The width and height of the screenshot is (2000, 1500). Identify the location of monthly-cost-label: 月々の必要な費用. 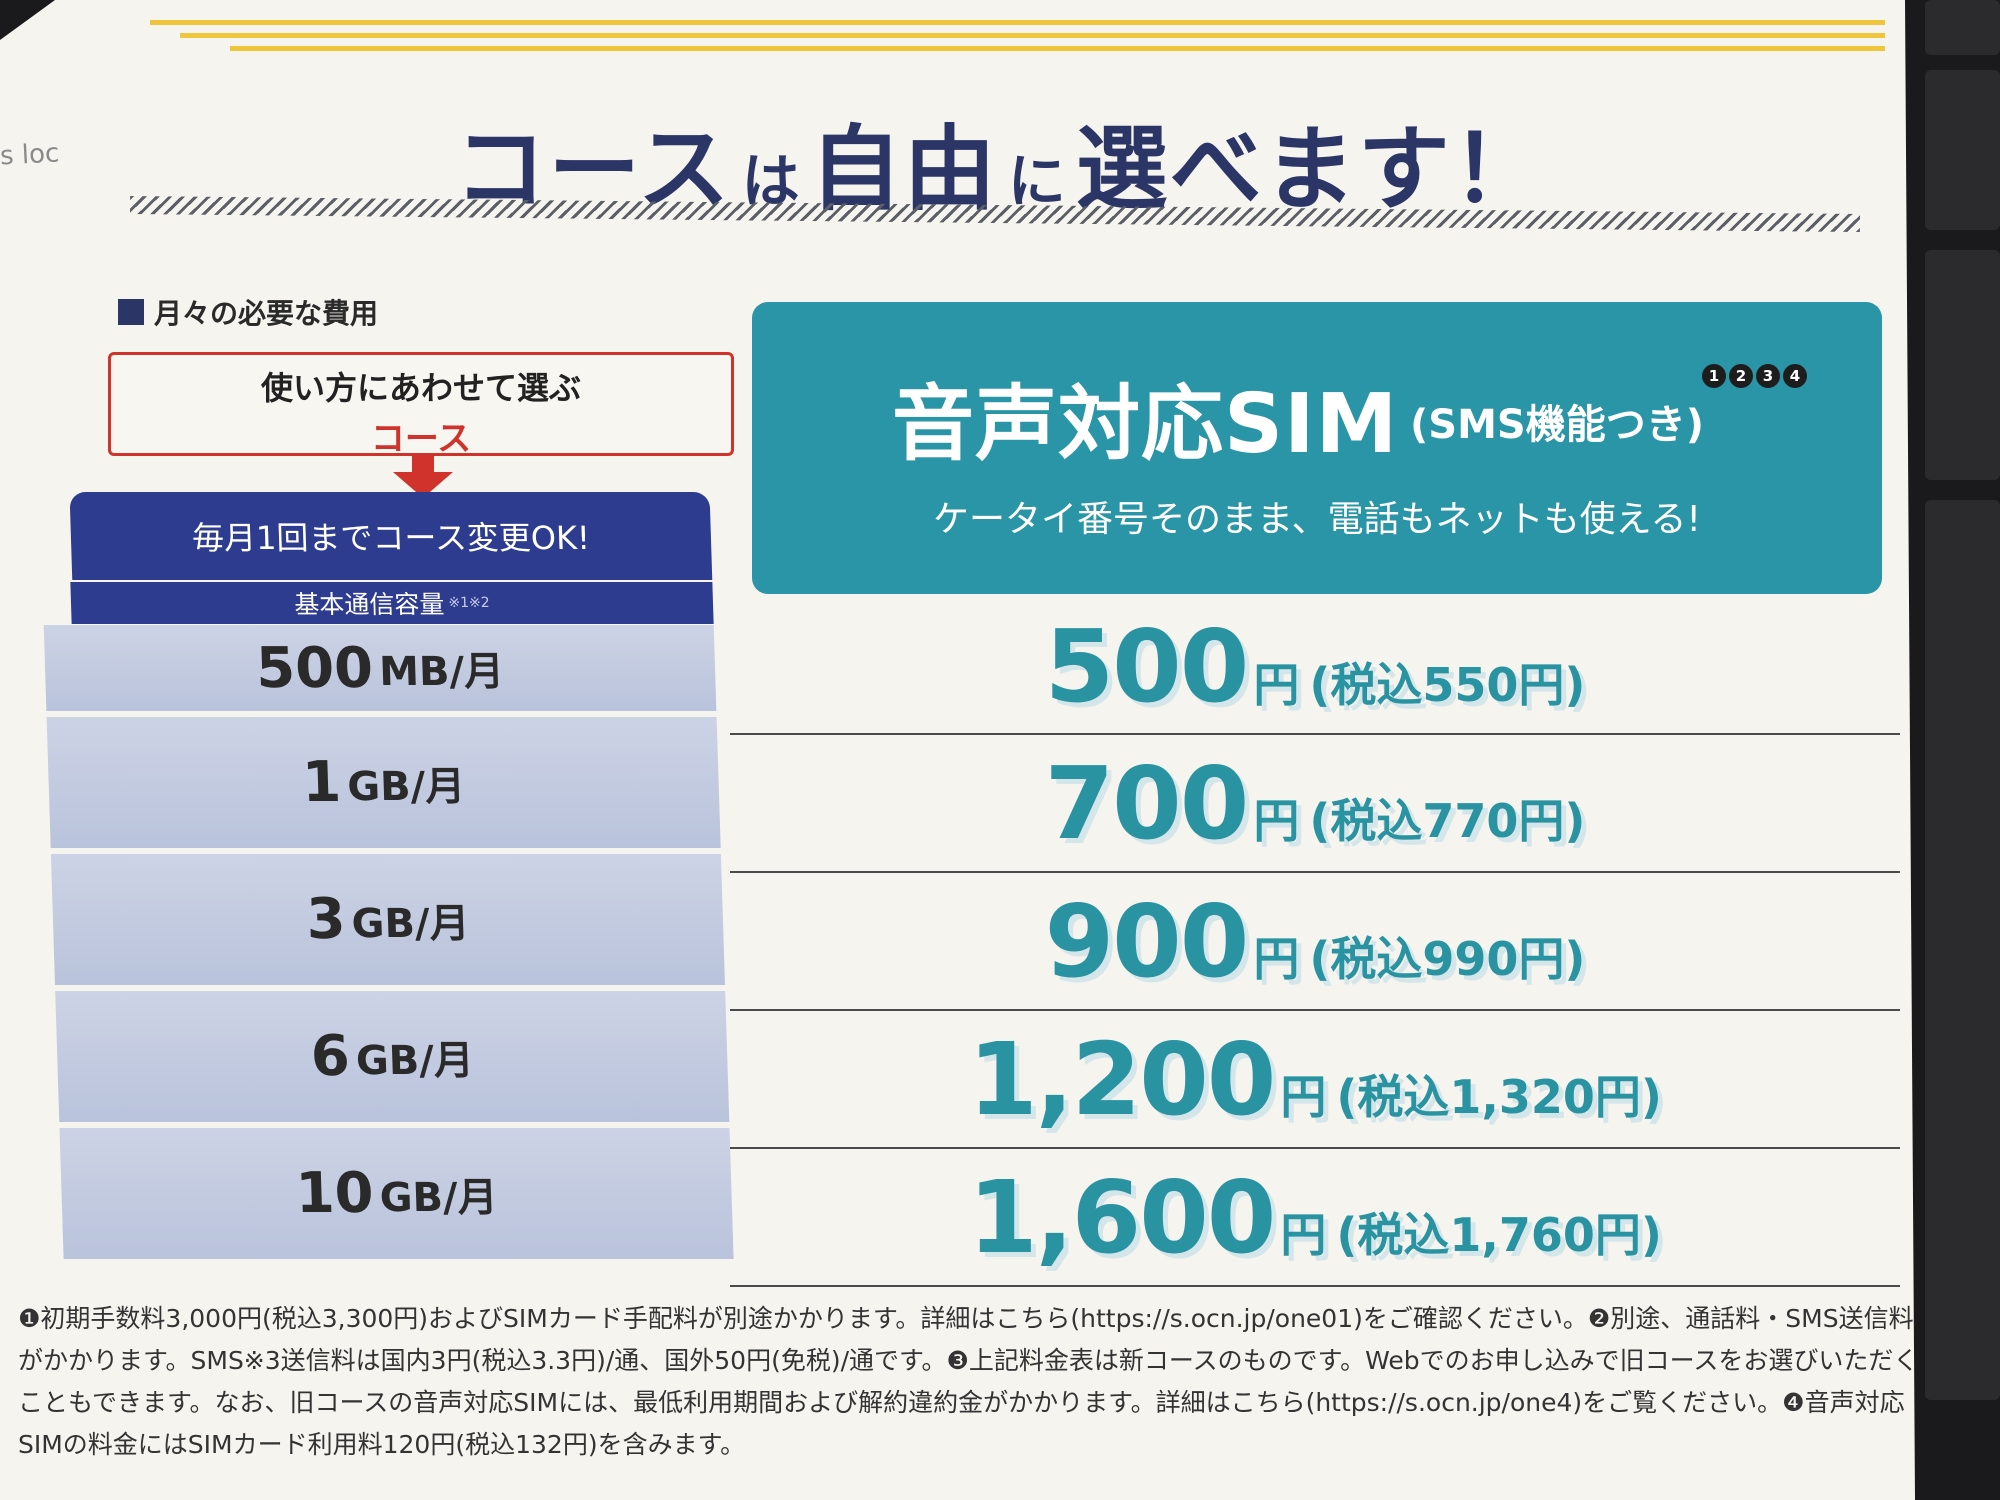
(248, 312).